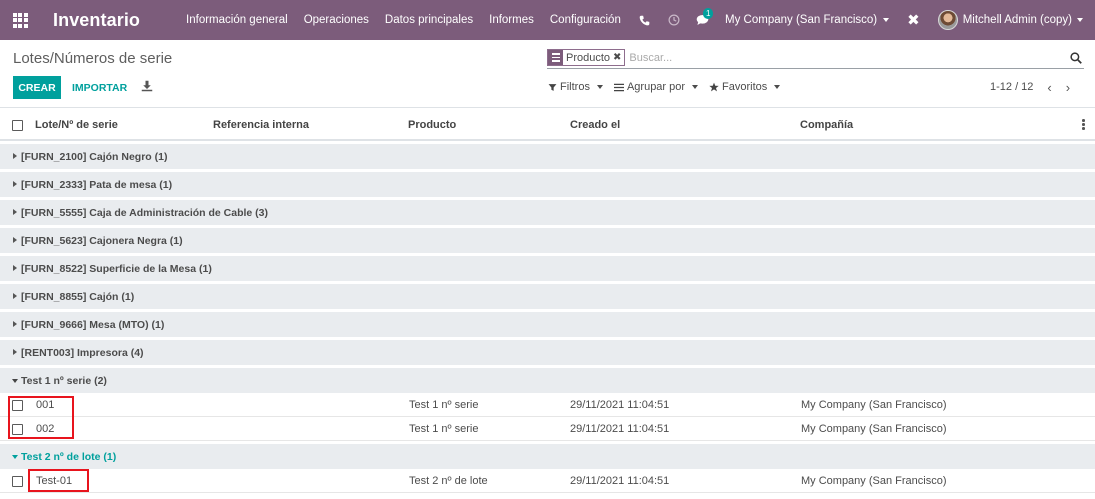 This screenshot has height=499, width=1095. What do you see at coordinates (595, 125) in the screenshot?
I see `column-header-created-on: Creado el` at bounding box center [595, 125].